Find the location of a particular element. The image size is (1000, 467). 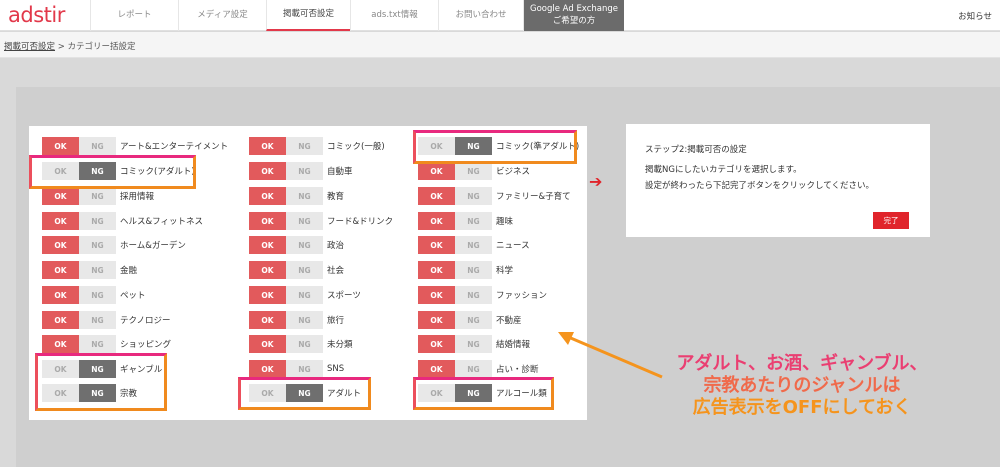

tab-media-settings: メディア設定 is located at coordinates (222, 15).